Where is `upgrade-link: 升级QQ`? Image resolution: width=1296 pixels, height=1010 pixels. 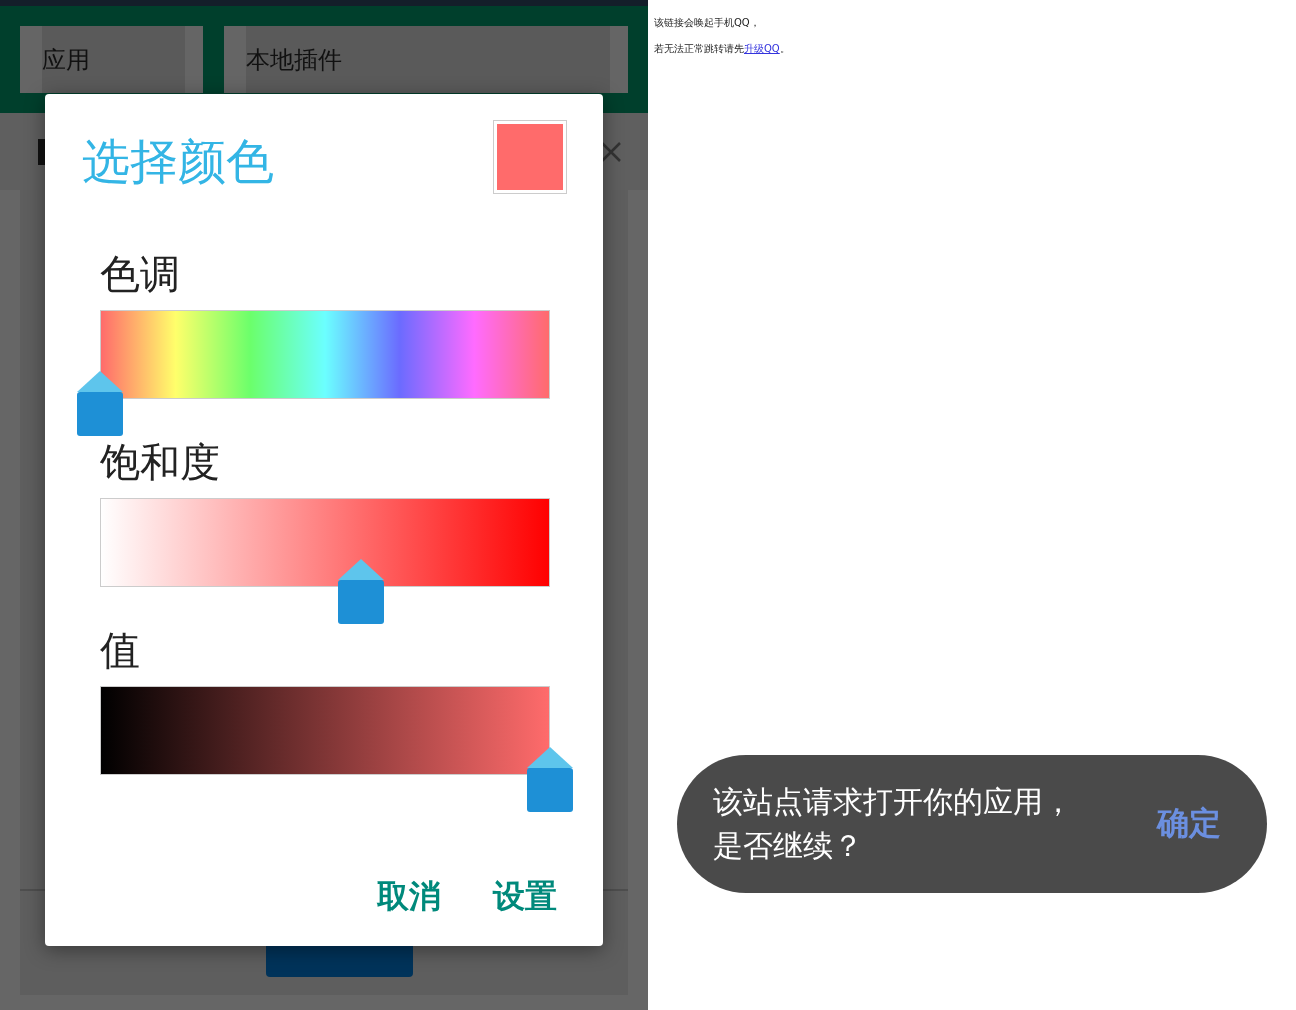
upgrade-link: 升级QQ is located at coordinates (762, 48).